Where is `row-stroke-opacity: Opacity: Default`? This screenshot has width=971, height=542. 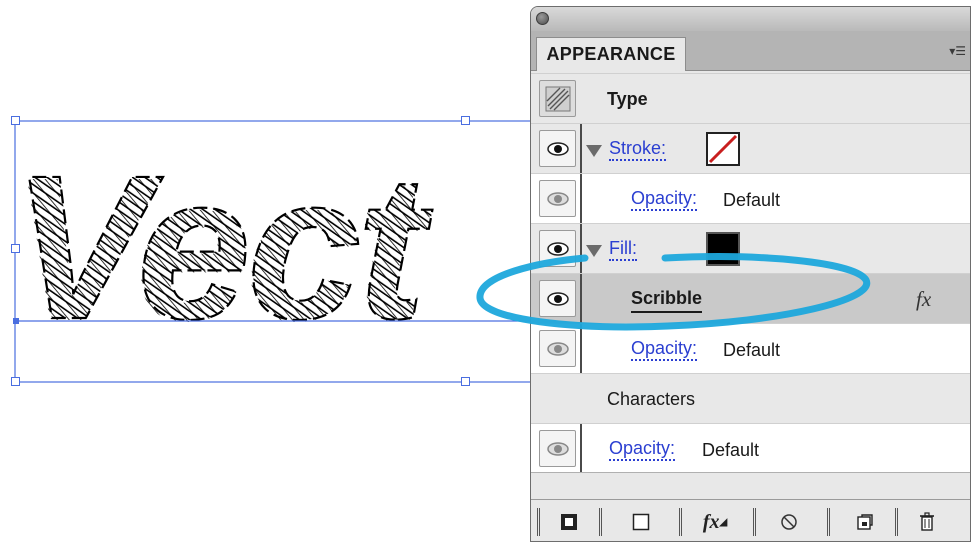 row-stroke-opacity: Opacity: Default is located at coordinates (750, 198).